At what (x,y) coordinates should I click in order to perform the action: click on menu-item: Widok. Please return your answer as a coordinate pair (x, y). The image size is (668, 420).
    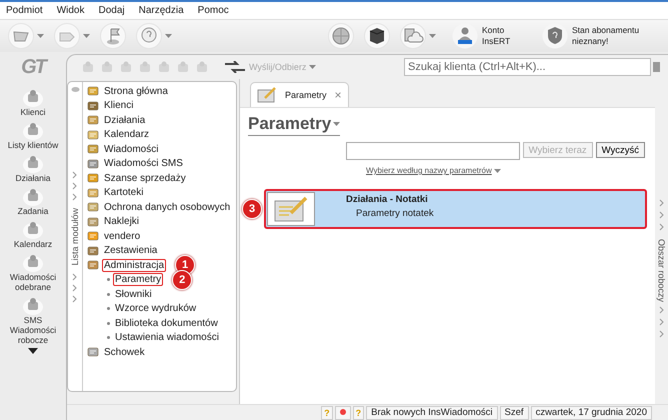
    Looking at the image, I should click on (70, 10).